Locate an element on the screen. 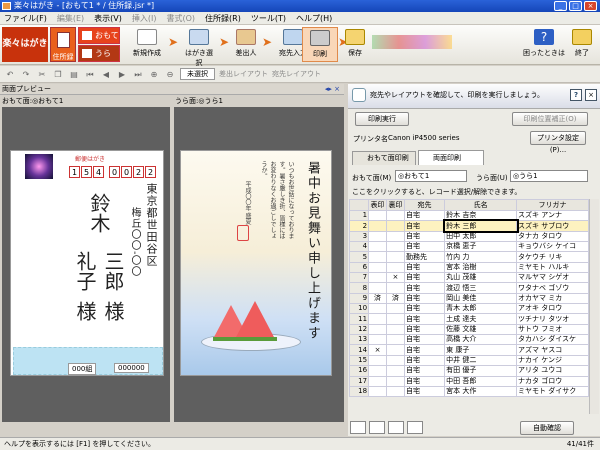  table-cell: 4 is located at coordinates (359, 247).